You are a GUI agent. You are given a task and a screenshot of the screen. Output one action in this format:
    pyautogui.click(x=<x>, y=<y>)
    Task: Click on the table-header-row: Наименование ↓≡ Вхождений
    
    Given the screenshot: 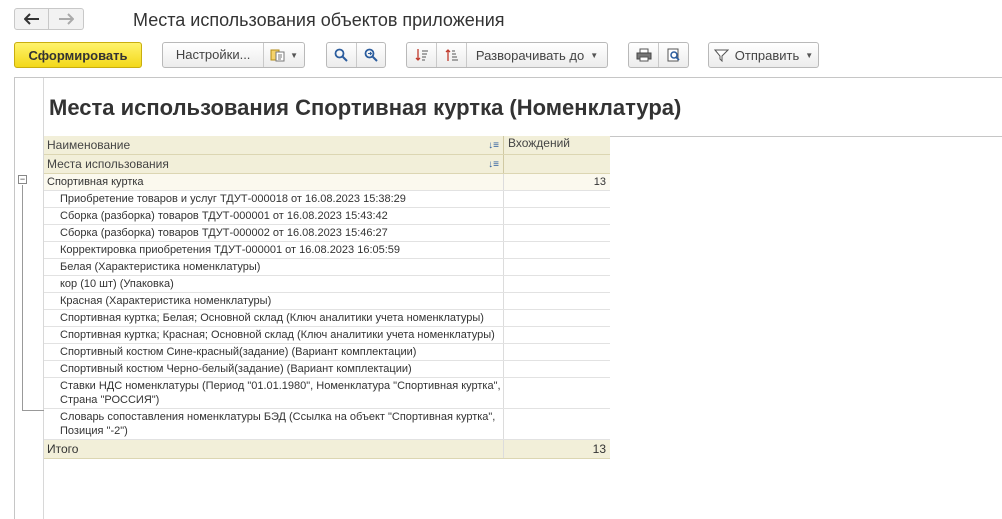 What is the action you would take?
    pyautogui.click(x=327, y=145)
    